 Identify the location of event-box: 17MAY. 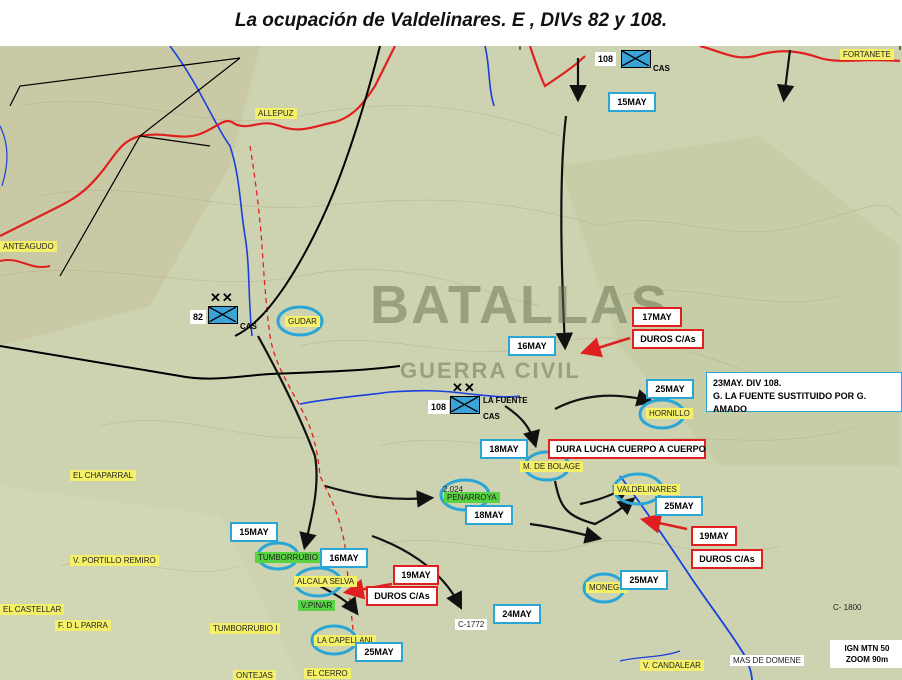
(657, 317).